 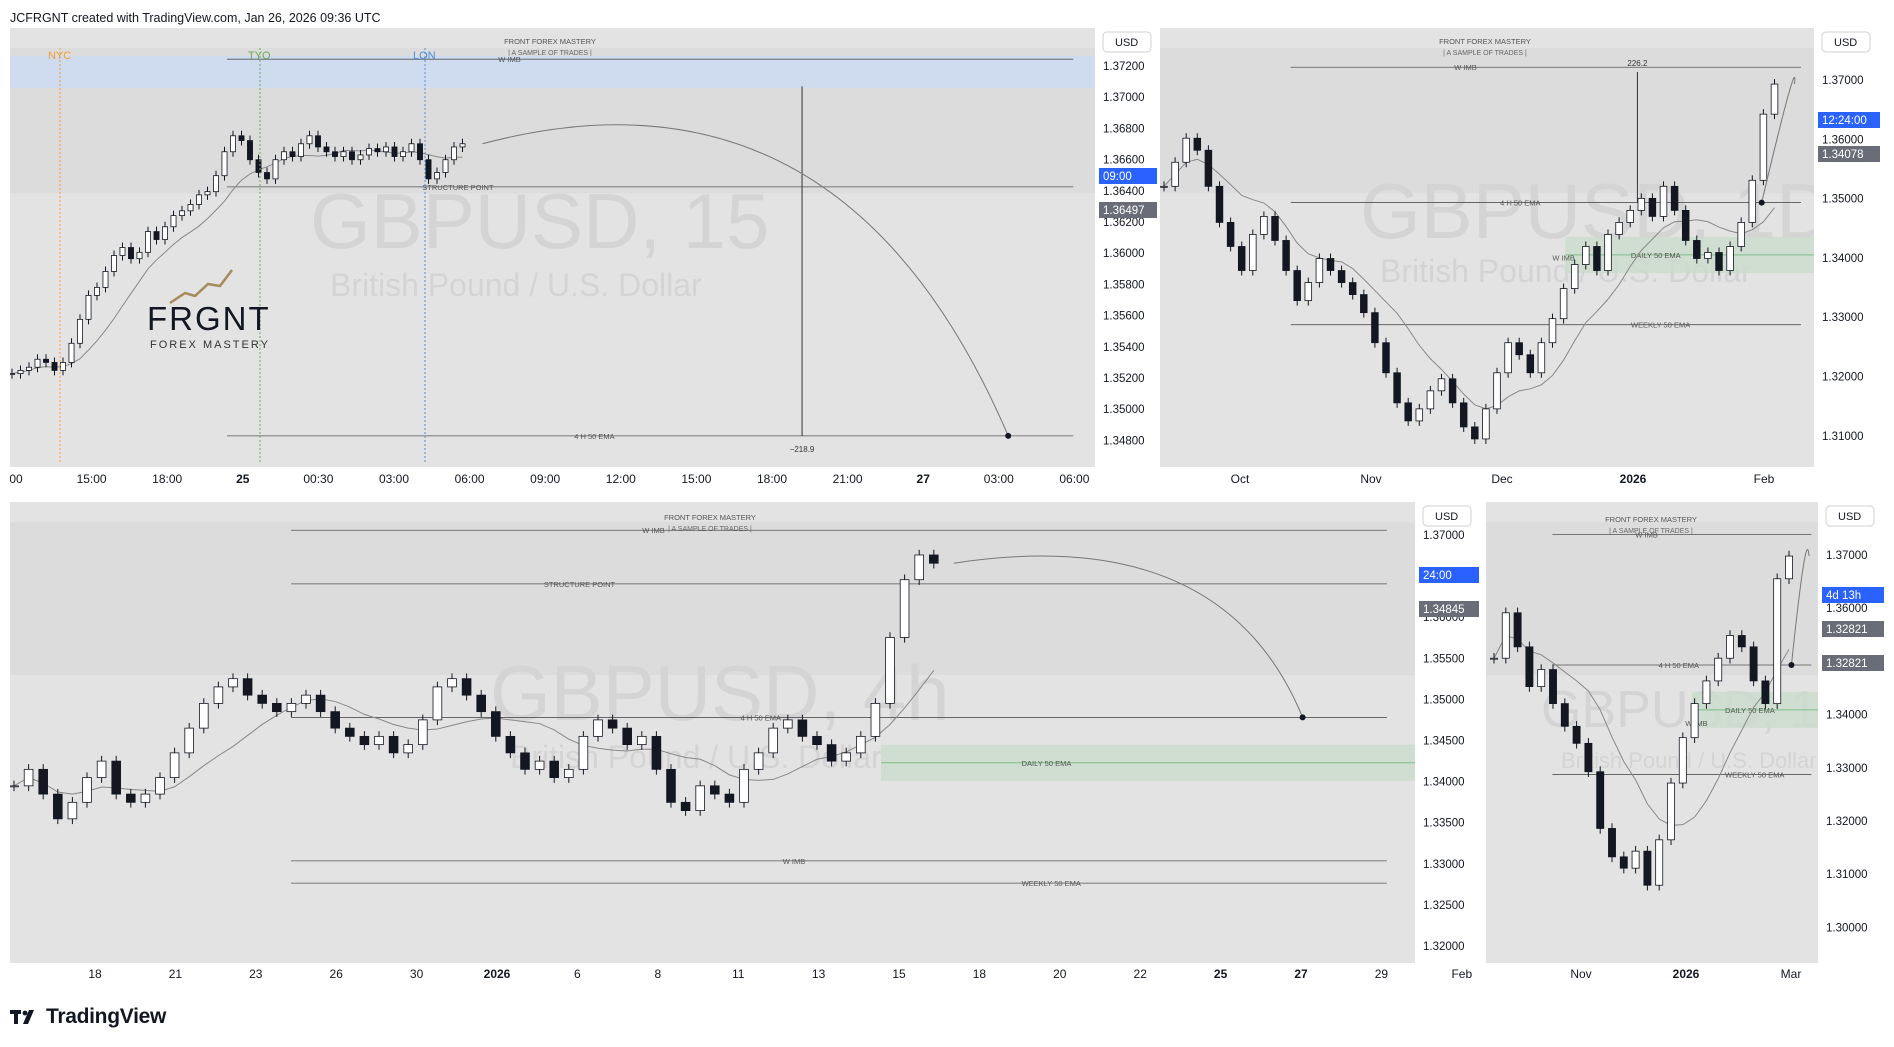 What do you see at coordinates (980, 974) in the screenshot?
I see `x-tick-label: 18` at bounding box center [980, 974].